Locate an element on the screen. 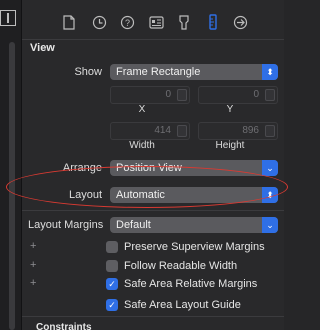  editor-scrollbar is located at coordinates (12, 186).